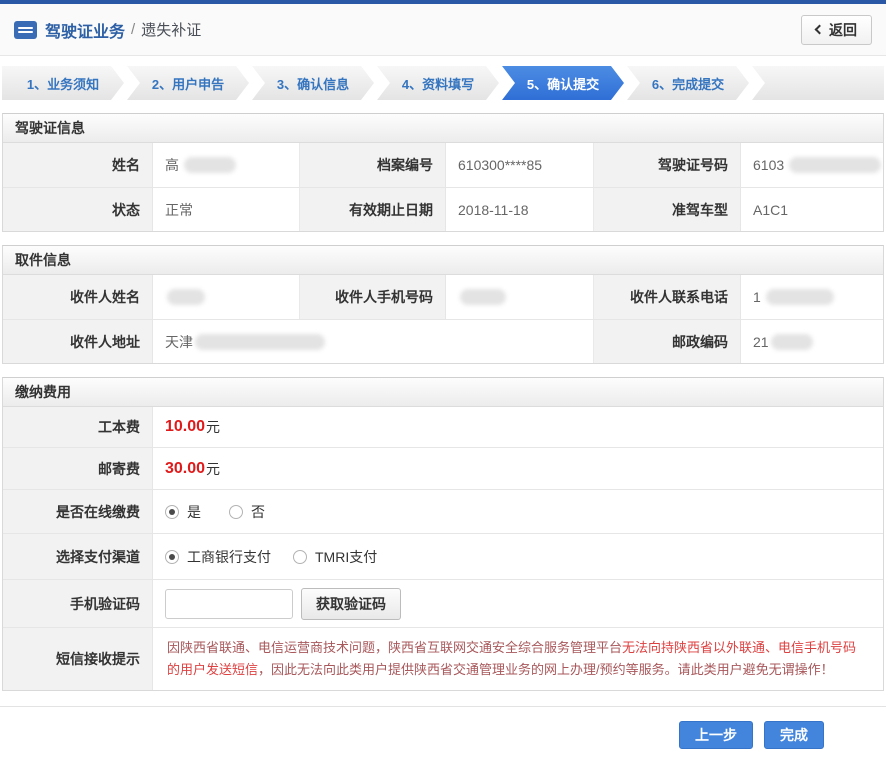 The height and width of the screenshot is (766, 886). I want to click on back-button-label: 返回, so click(843, 29).